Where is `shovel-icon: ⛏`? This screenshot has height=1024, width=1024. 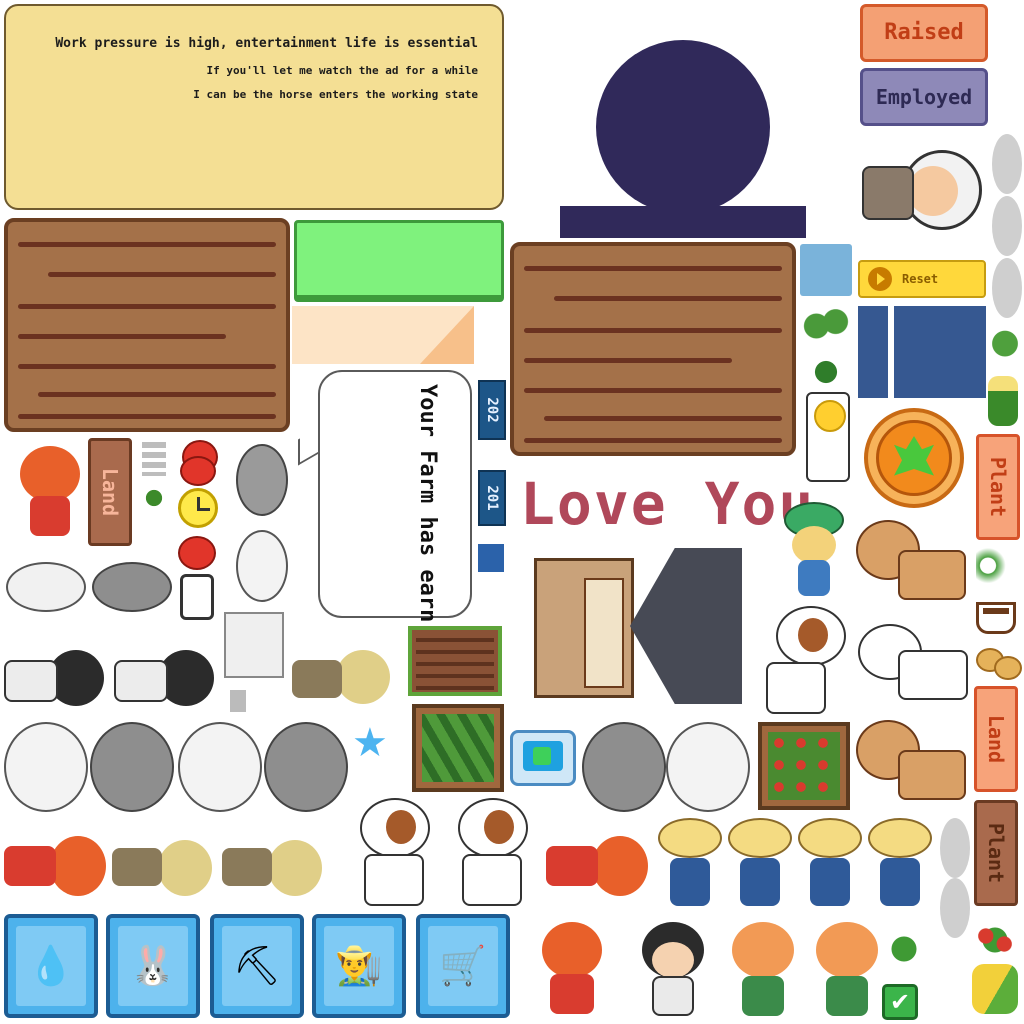 shovel-icon: ⛏ is located at coordinates (257, 965).